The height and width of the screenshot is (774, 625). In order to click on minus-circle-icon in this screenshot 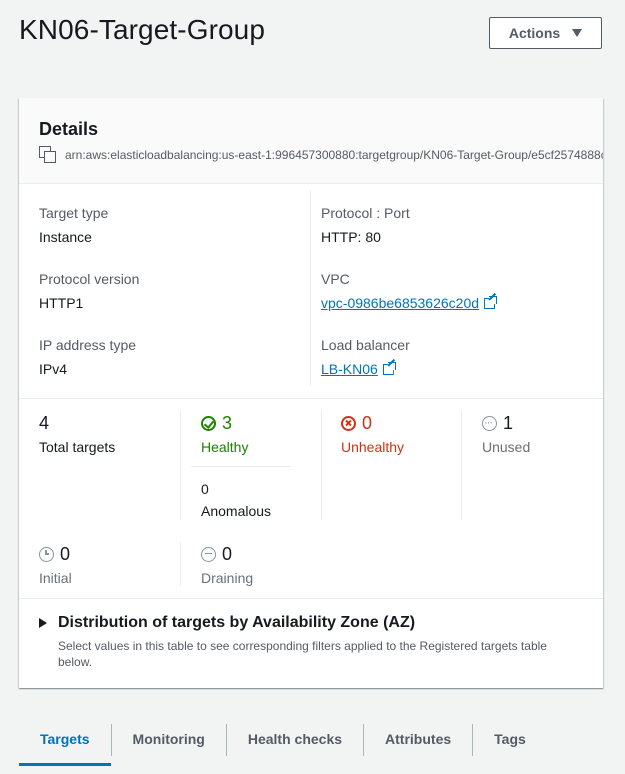, I will do `click(208, 554)`.